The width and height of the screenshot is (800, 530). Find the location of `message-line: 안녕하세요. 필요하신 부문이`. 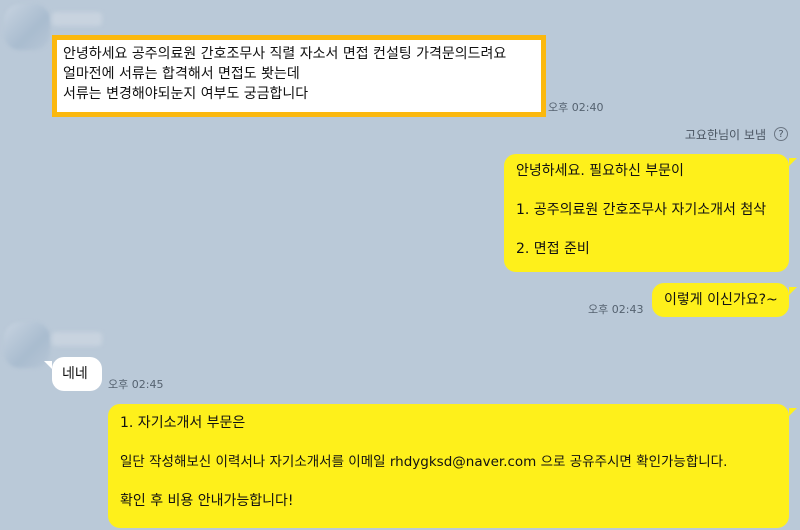

message-line: 안녕하세요. 필요하신 부문이 is located at coordinates (600, 171).